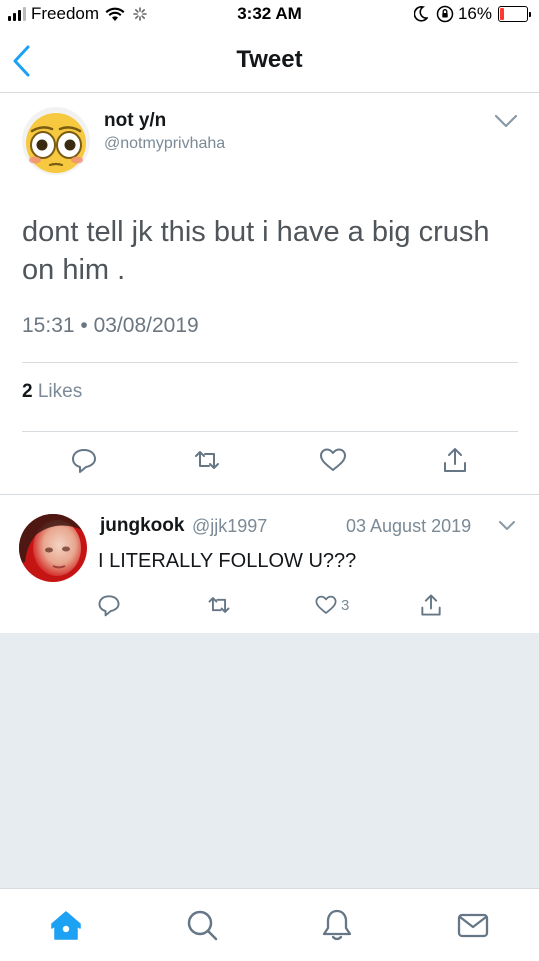 This screenshot has height=961, width=539. I want to click on tab-bar, so click(269, 924).